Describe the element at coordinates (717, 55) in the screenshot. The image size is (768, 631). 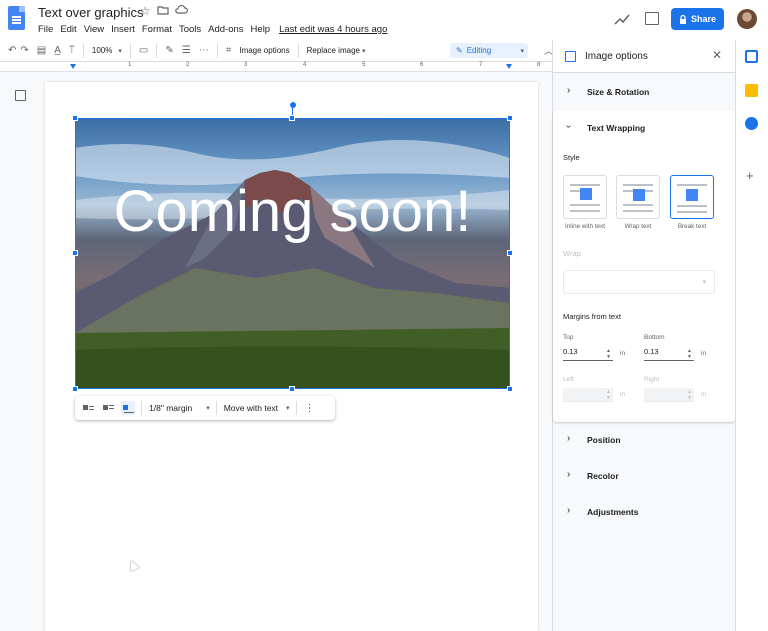
I see `close-icon: ✕` at that location.